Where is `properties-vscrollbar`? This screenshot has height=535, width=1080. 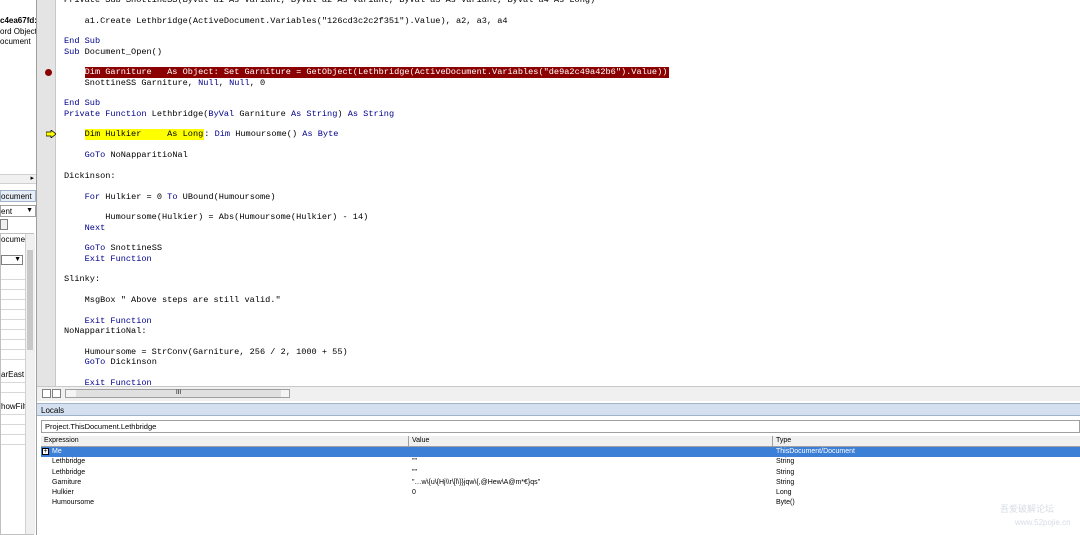
properties-vscrollbar is located at coordinates (30, 384).